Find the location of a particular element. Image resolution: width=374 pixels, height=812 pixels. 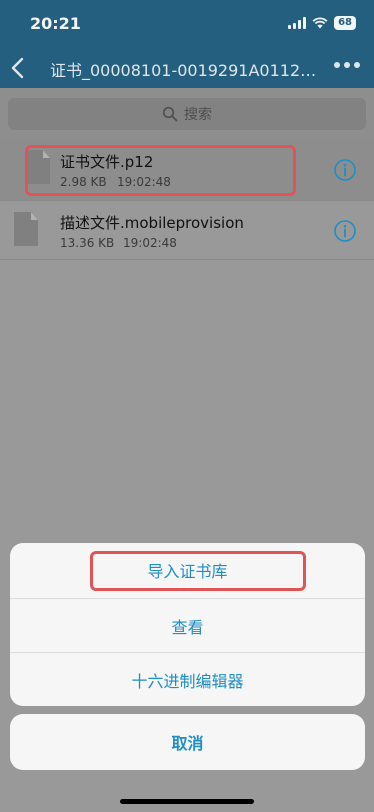

file-time: 19:02:48 is located at coordinates (150, 243).